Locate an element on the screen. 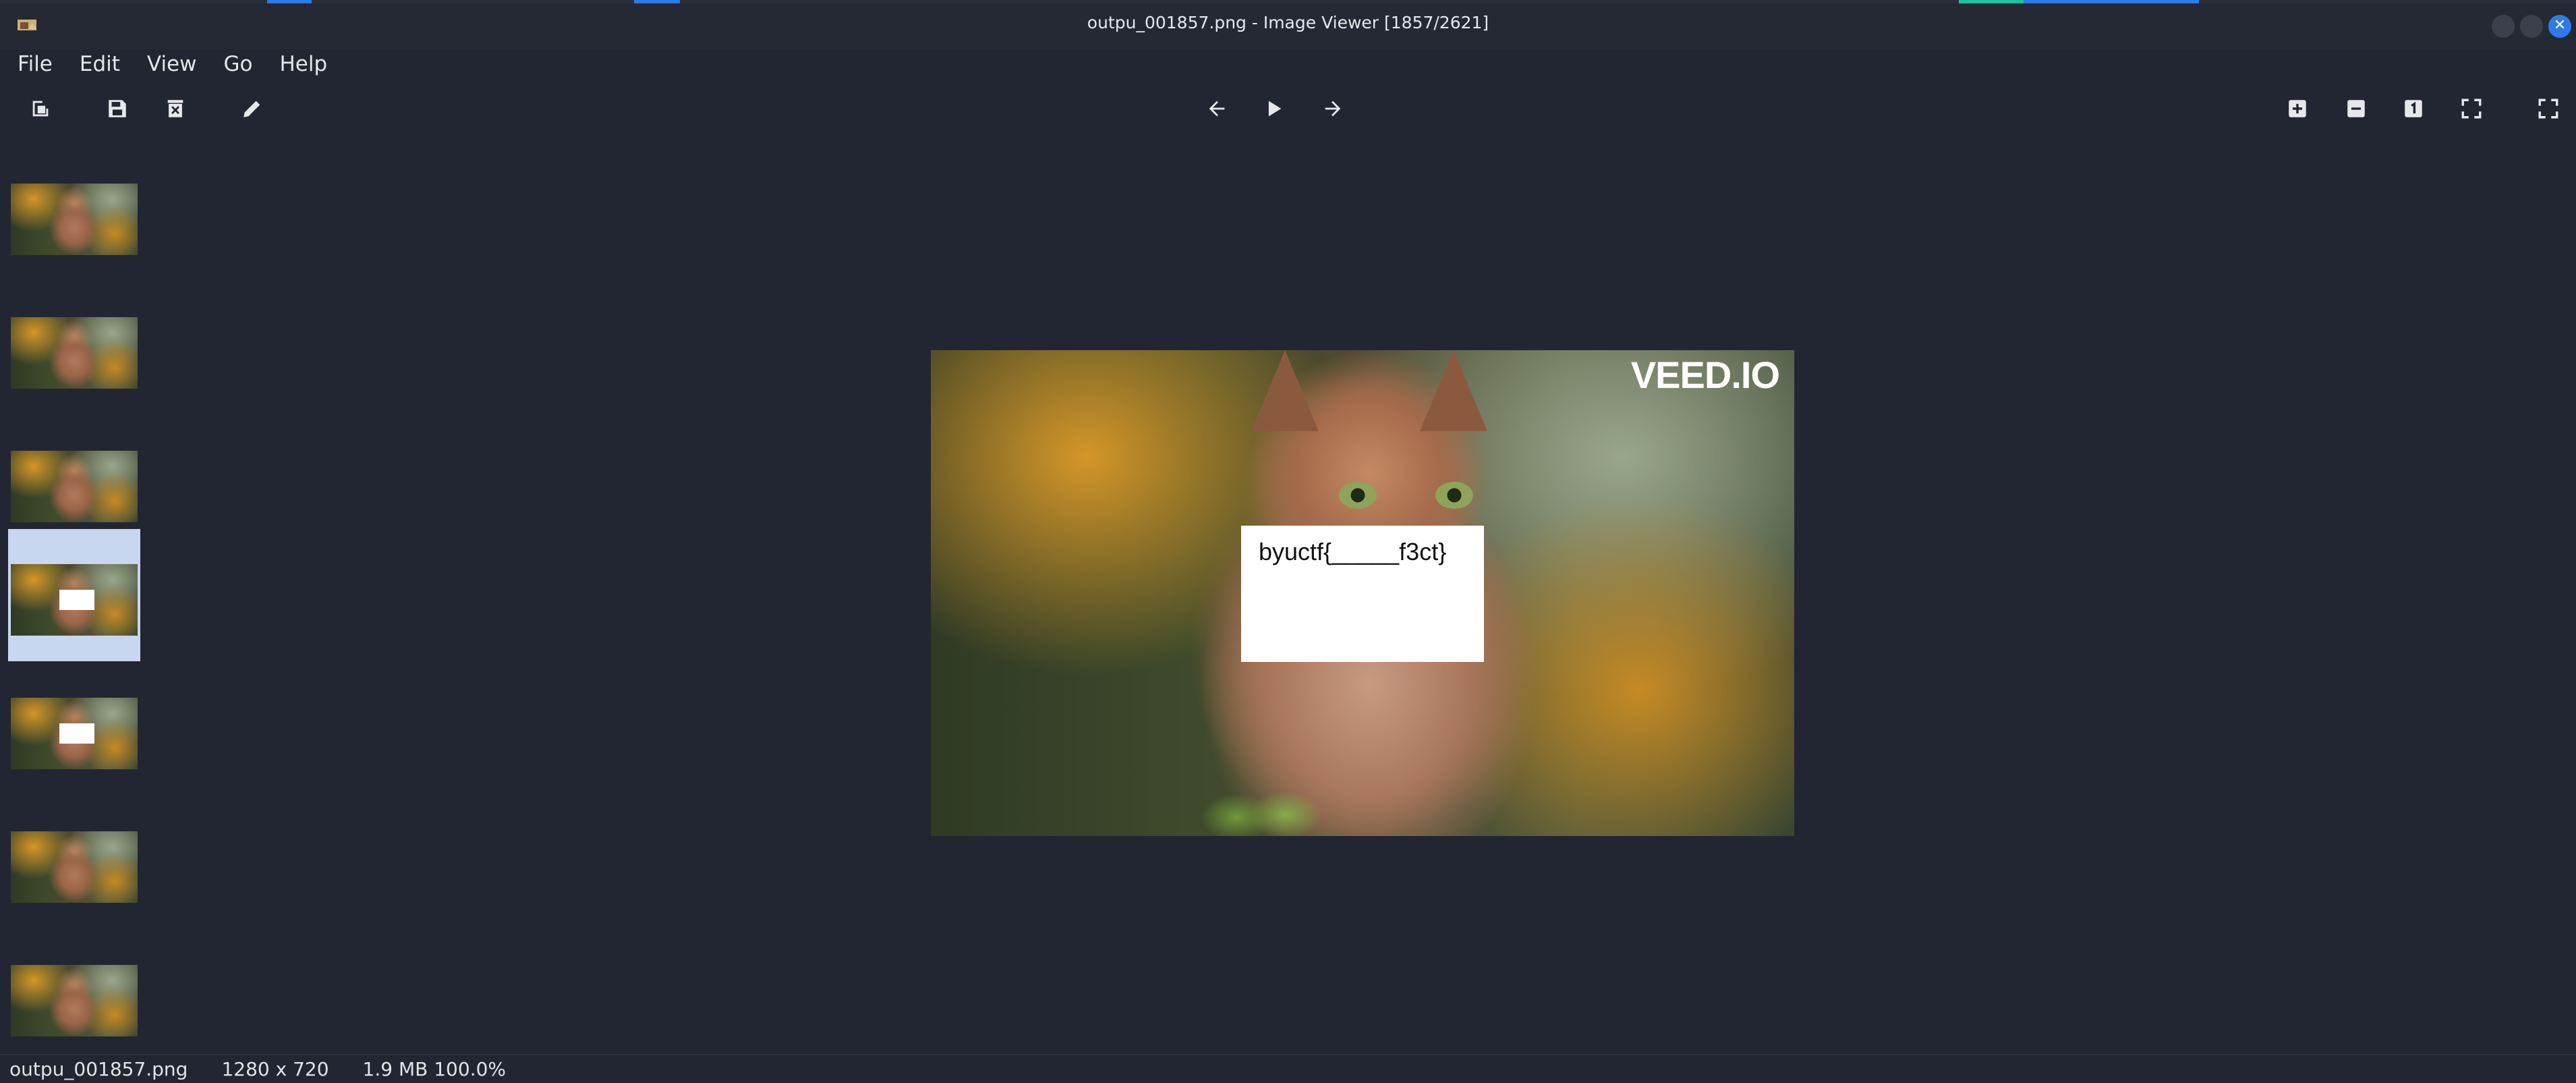  menu-edit: Edit is located at coordinates (100, 64).